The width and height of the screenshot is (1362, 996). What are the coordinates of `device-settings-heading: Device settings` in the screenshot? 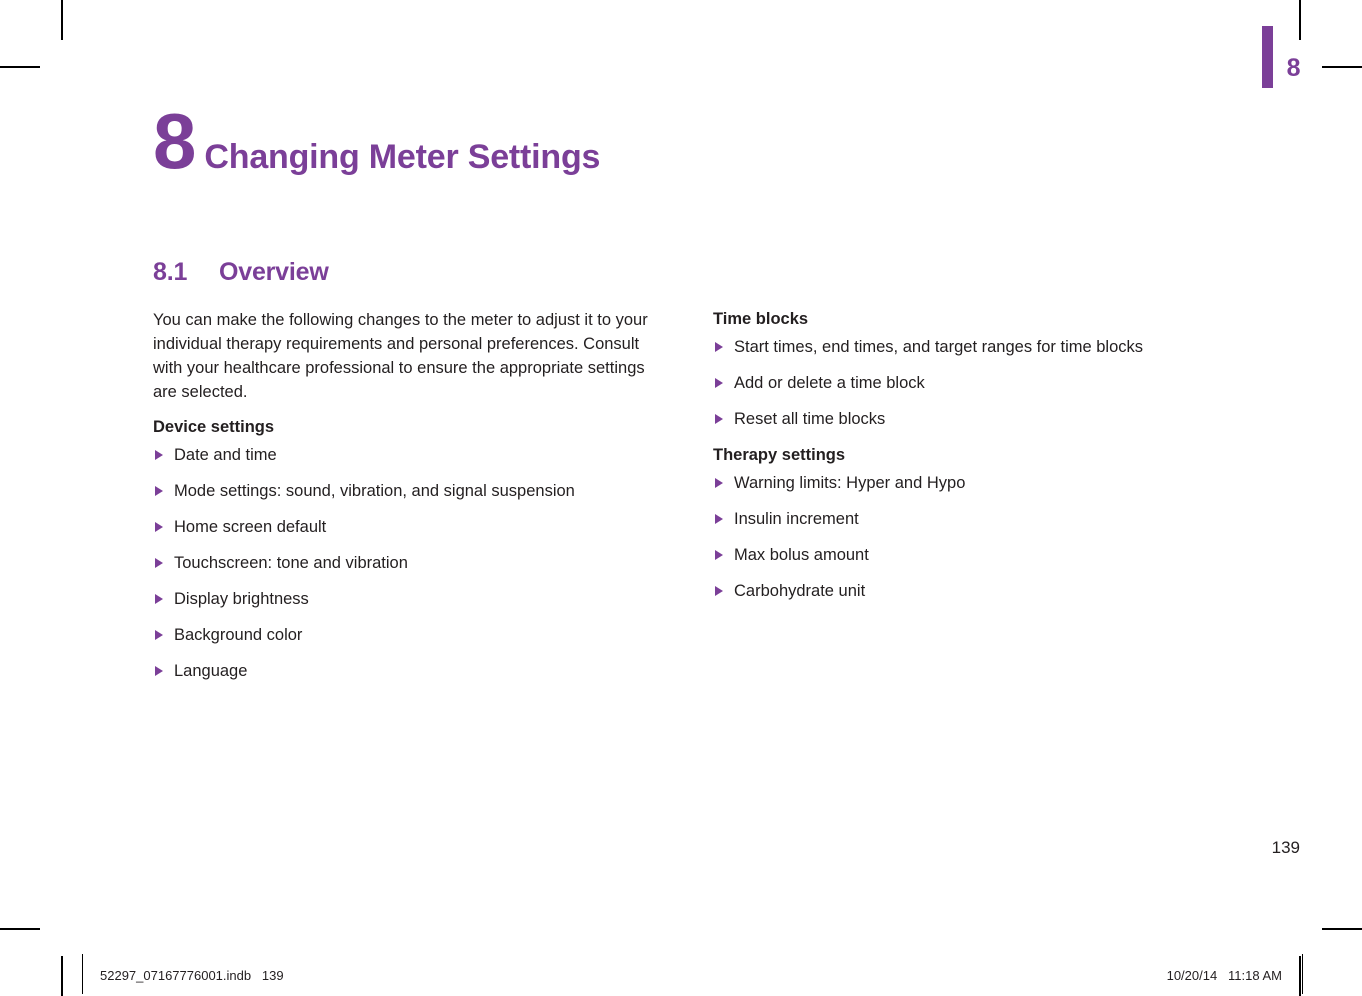 It's located at (214, 427).